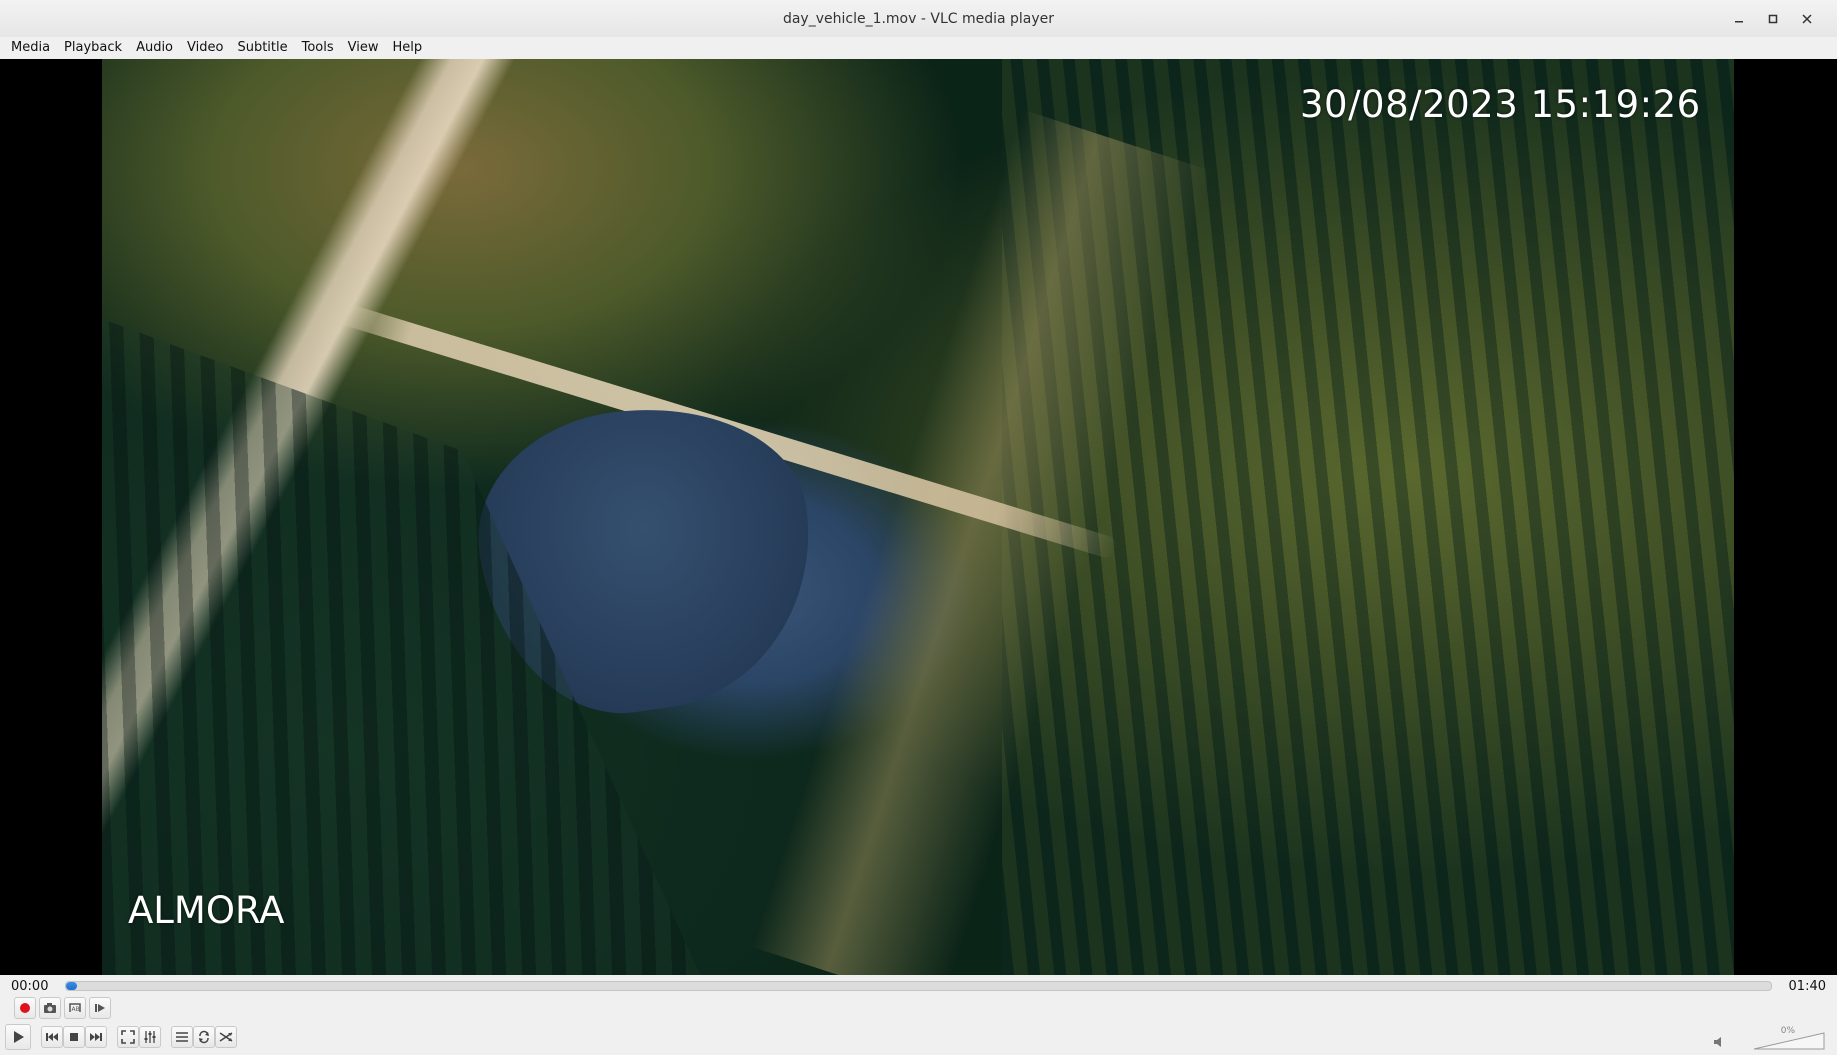  I want to click on menu-help: Help, so click(408, 48).